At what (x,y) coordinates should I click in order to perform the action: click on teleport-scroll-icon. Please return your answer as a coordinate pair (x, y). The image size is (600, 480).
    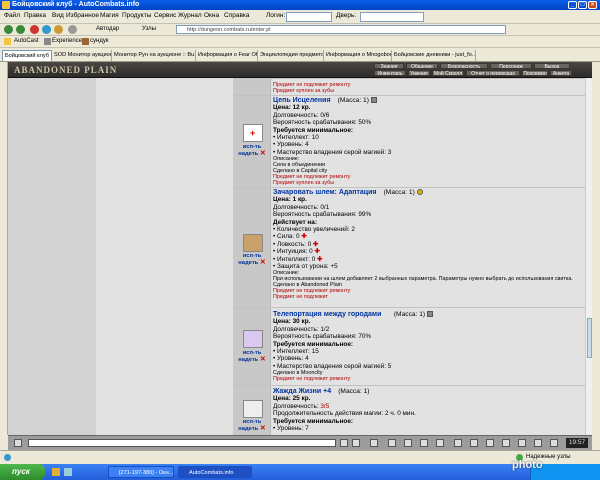
    Looking at the image, I should click on (253, 339).